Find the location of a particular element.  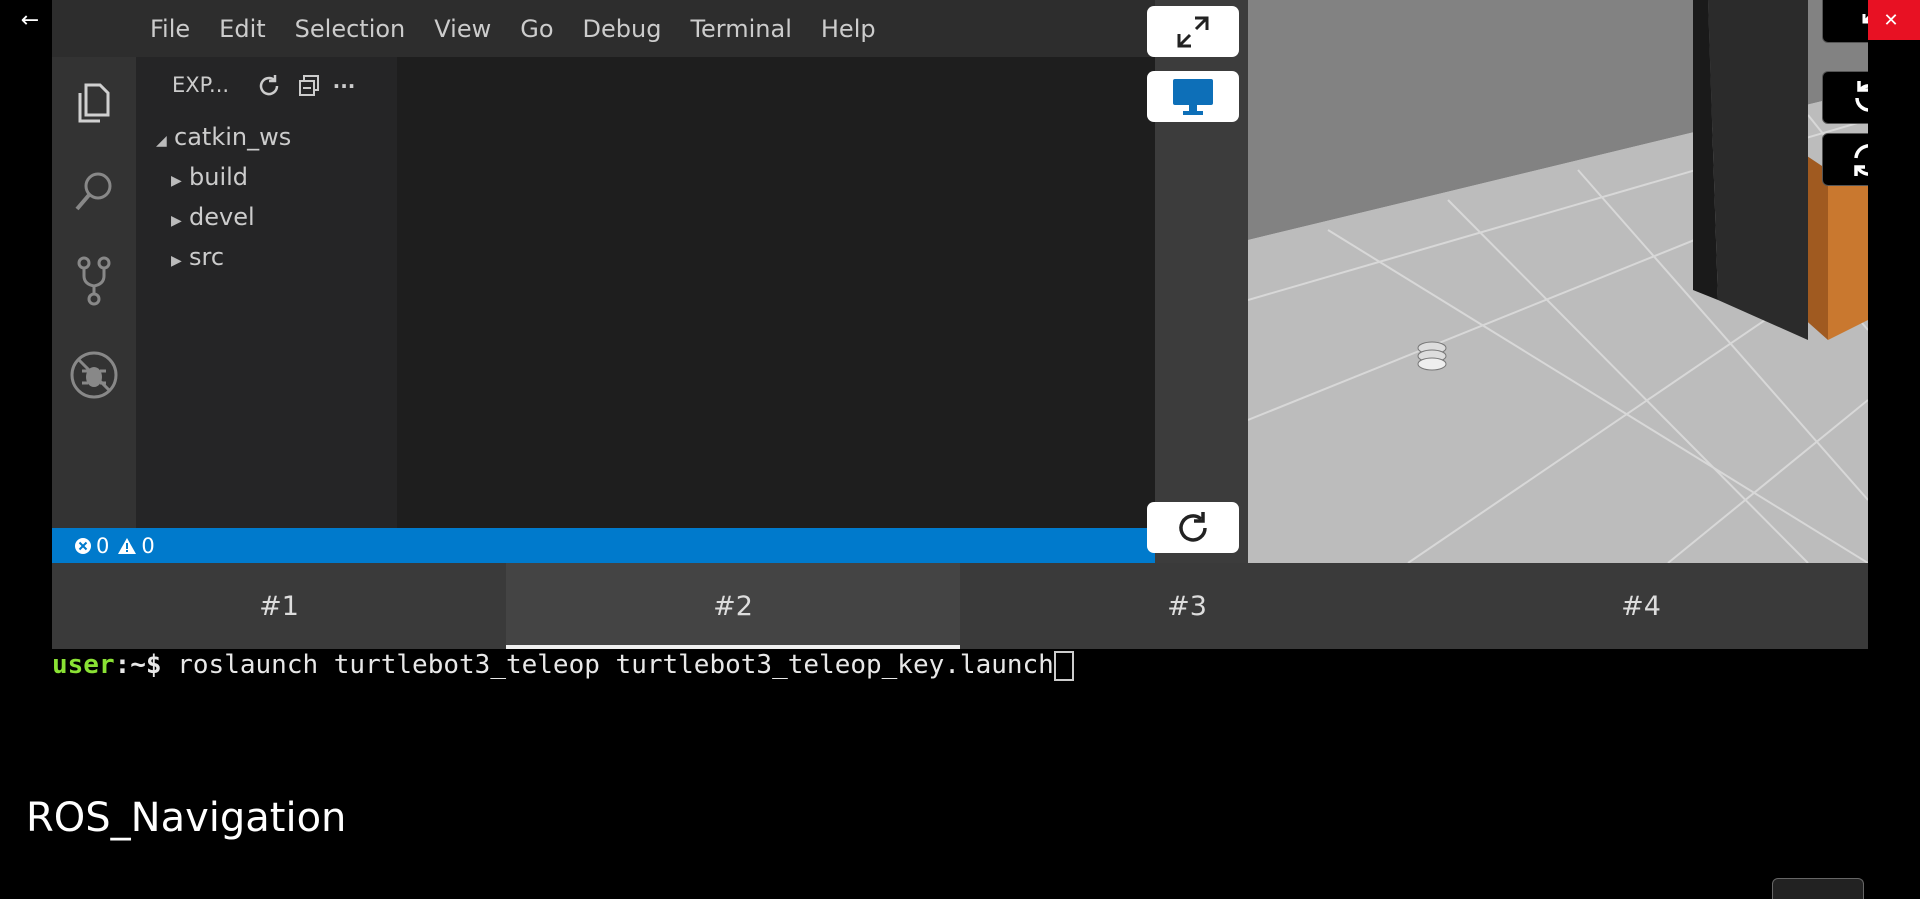

tab-3: #3 is located at coordinates (1187, 606).